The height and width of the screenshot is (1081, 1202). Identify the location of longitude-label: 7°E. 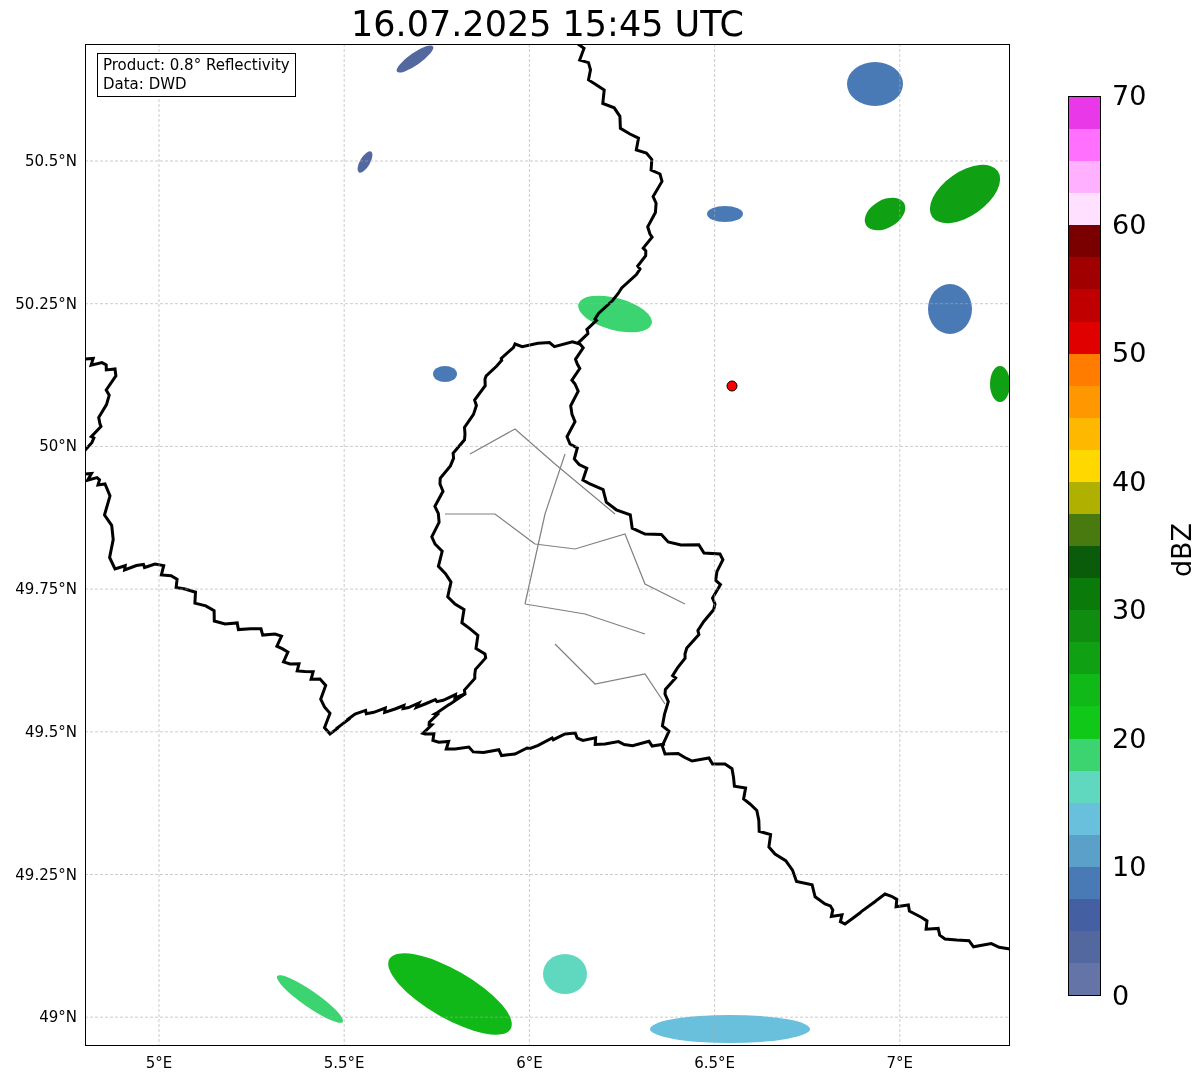
(900, 1063).